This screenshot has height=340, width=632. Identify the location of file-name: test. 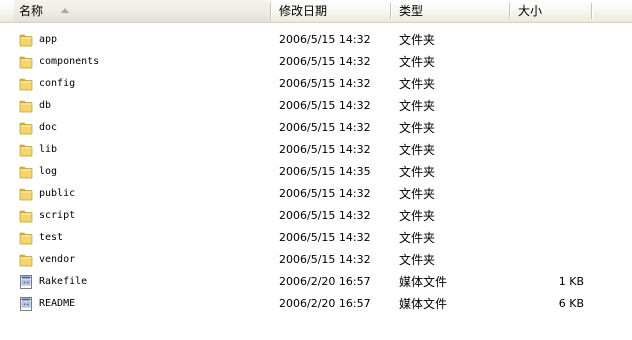
(51, 237).